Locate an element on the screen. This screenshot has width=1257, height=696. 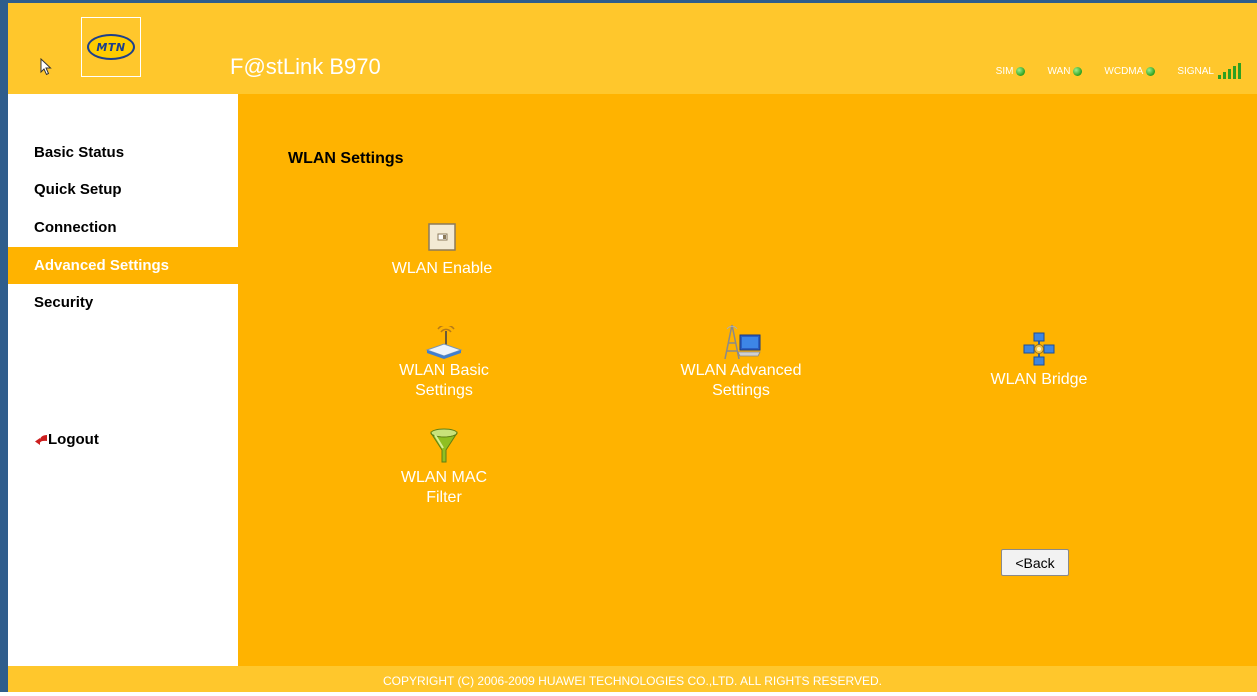
network-bridge-icon is located at coordinates (1039, 349).